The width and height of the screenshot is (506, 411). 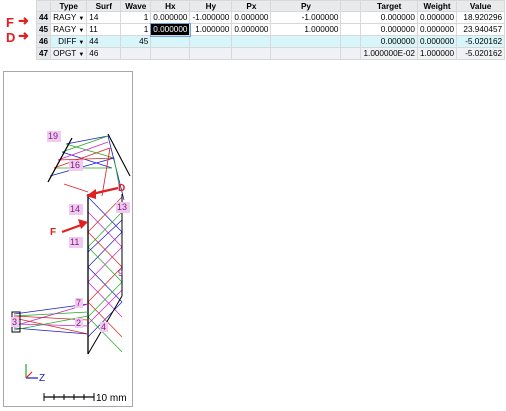 What do you see at coordinates (104, 6) in the screenshot?
I see `col-surf: Surf` at bounding box center [104, 6].